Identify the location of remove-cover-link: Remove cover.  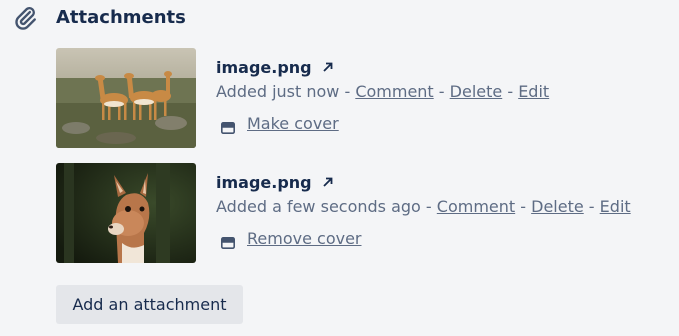
(304, 239).